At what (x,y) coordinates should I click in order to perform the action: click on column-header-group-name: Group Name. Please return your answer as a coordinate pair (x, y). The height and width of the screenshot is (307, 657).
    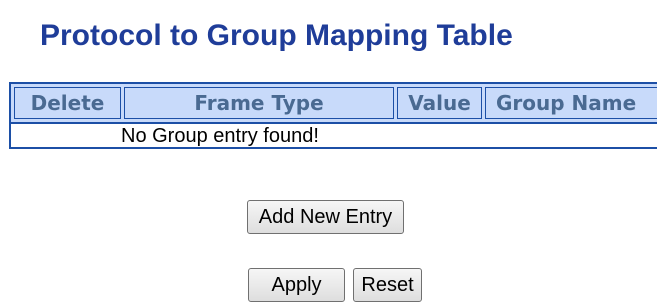
    Looking at the image, I should click on (571, 103).